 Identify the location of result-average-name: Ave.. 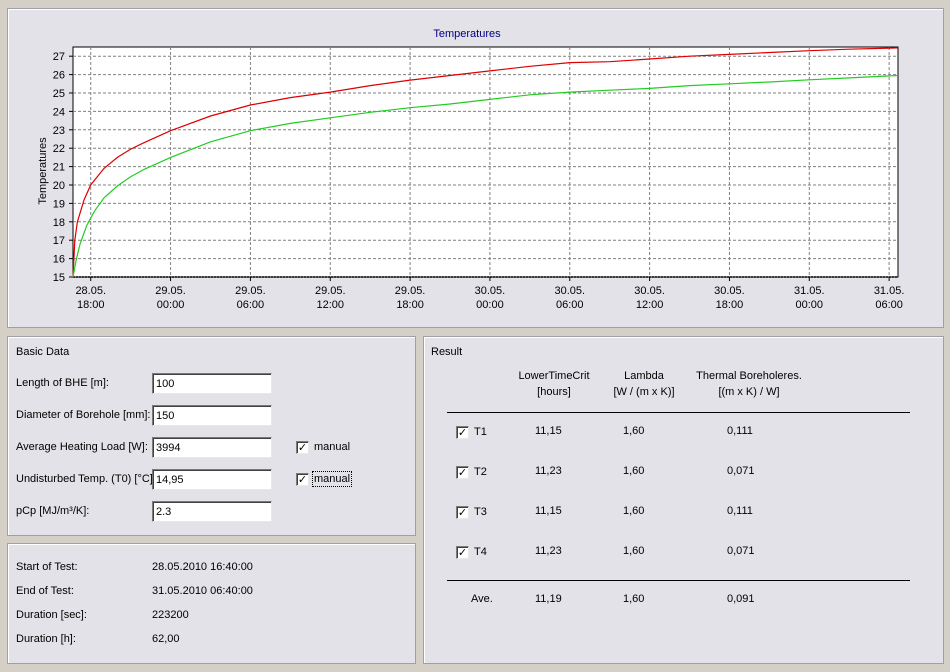
(482, 599).